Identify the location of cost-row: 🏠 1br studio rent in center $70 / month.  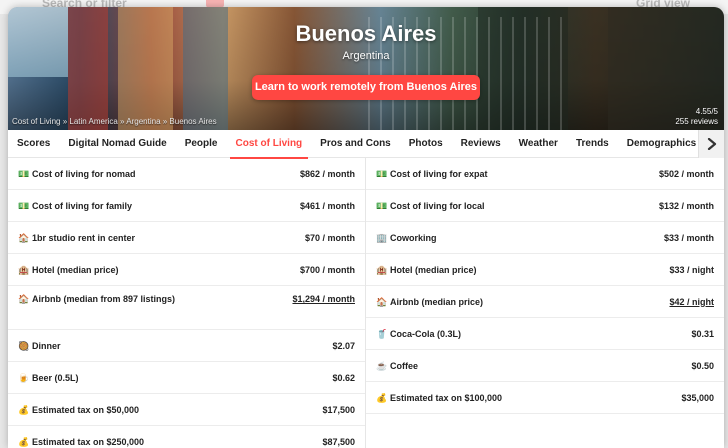
(186, 238).